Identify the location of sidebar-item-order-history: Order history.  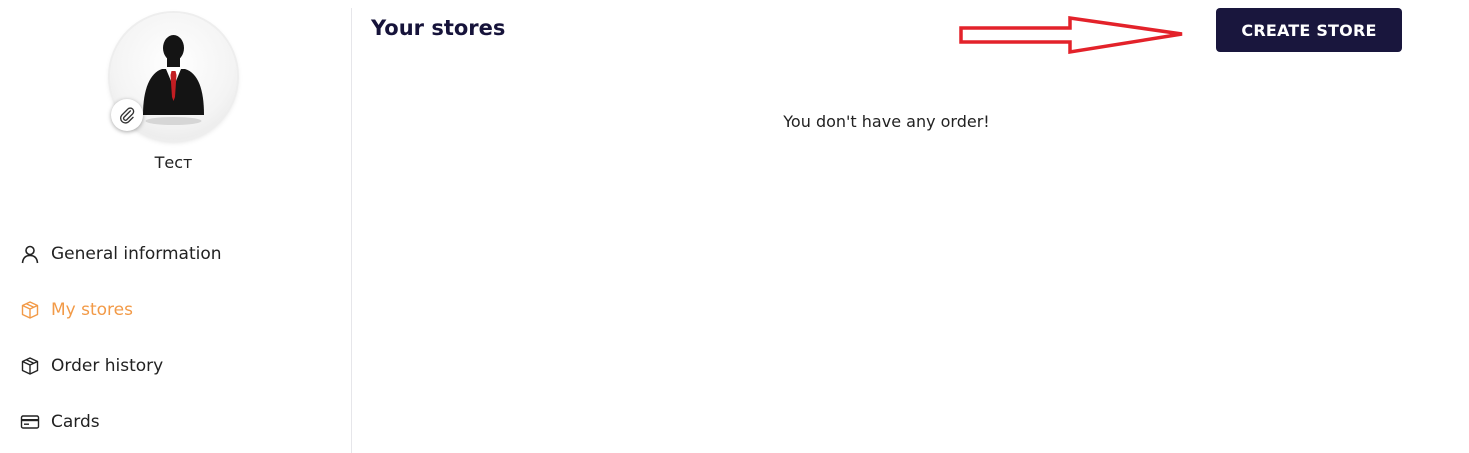
(121, 366).